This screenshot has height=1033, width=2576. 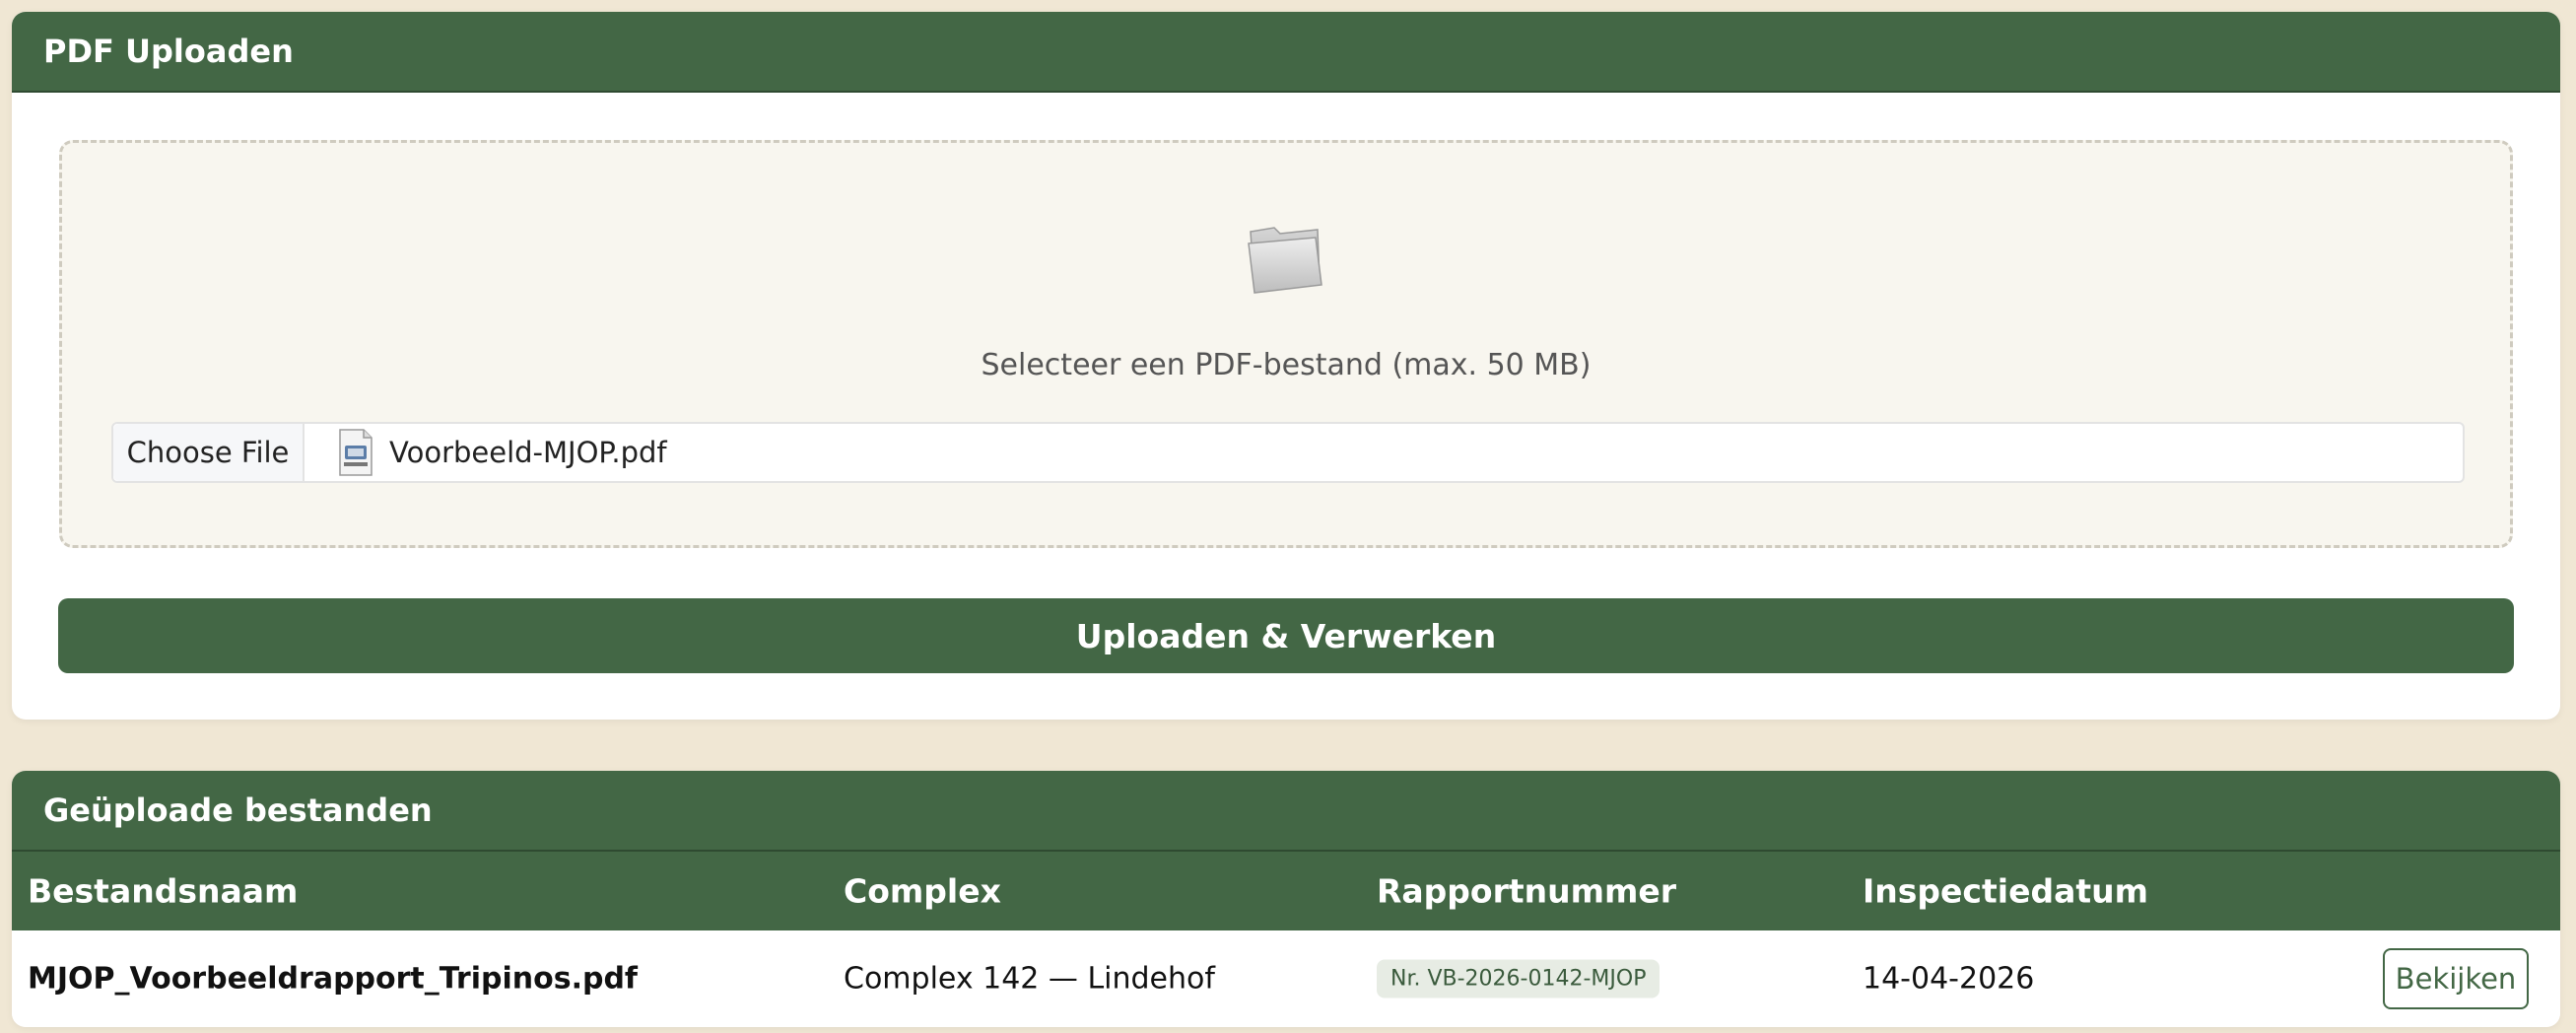 What do you see at coordinates (1030, 979) in the screenshot?
I see `row-complex: Complex 142 — Lindehof` at bounding box center [1030, 979].